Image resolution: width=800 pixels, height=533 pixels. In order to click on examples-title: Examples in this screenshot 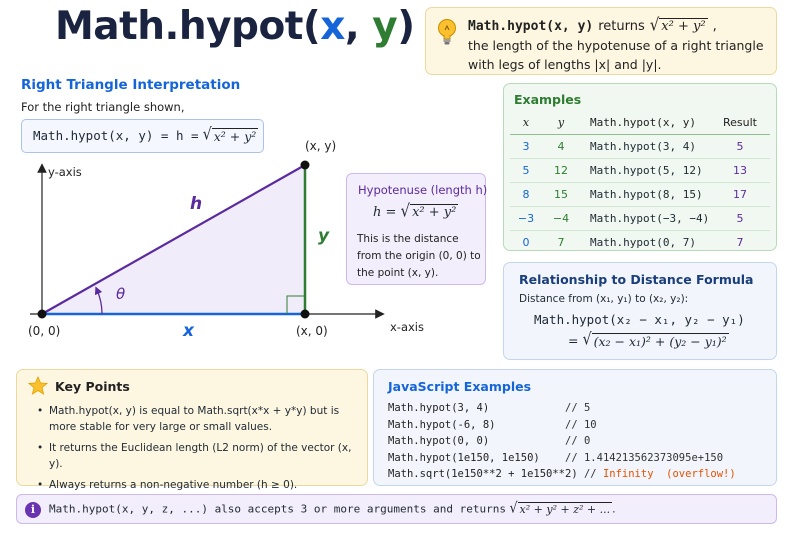, I will do `click(548, 99)`.